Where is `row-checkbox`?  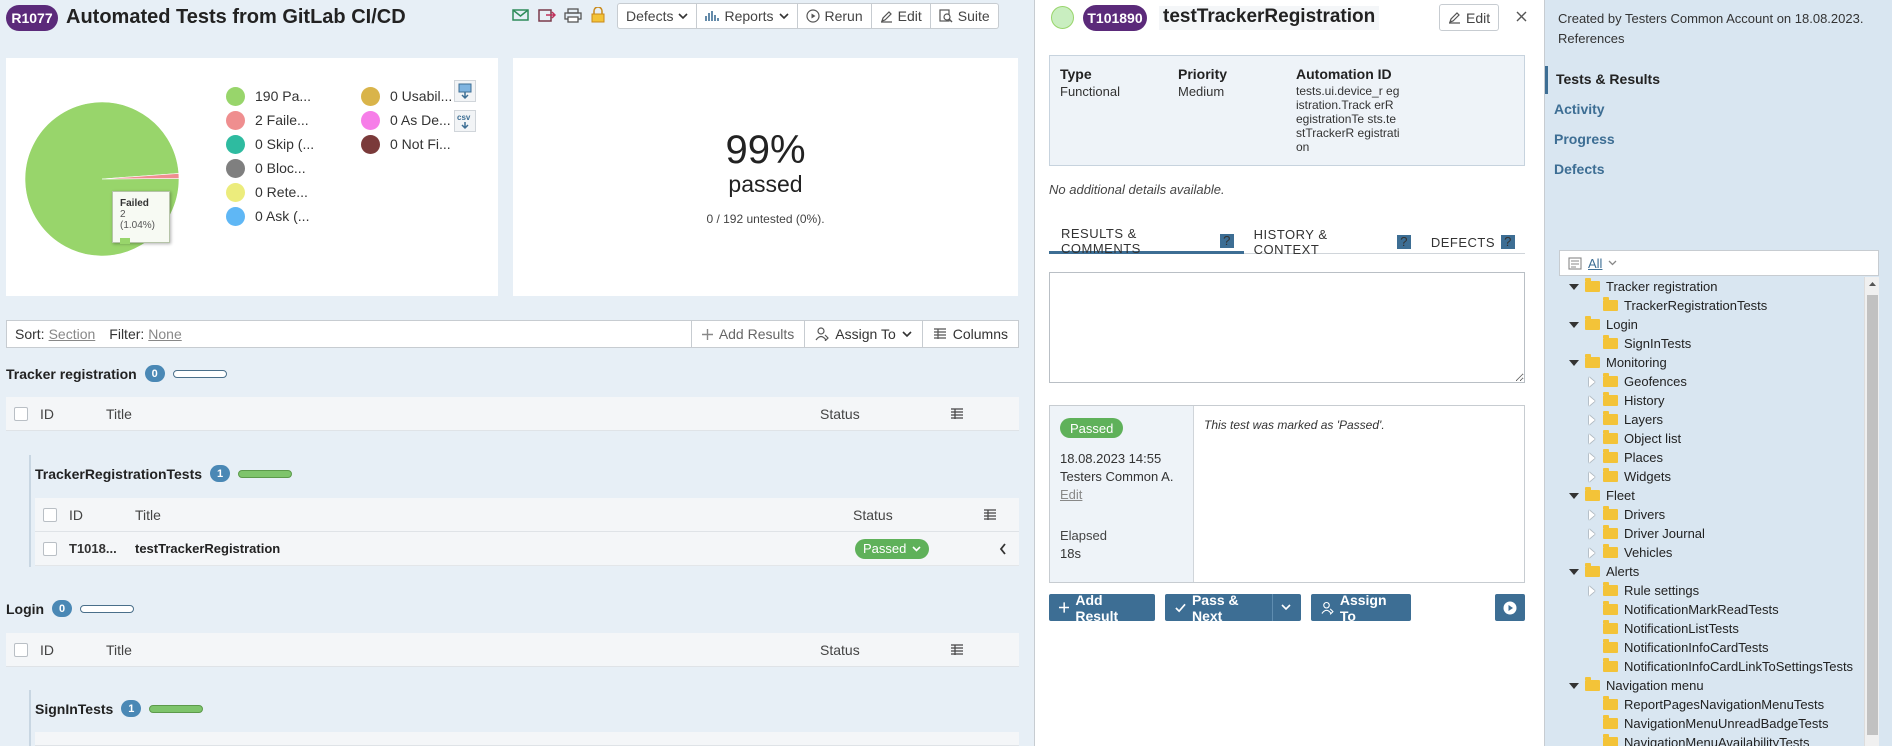 row-checkbox is located at coordinates (50, 548).